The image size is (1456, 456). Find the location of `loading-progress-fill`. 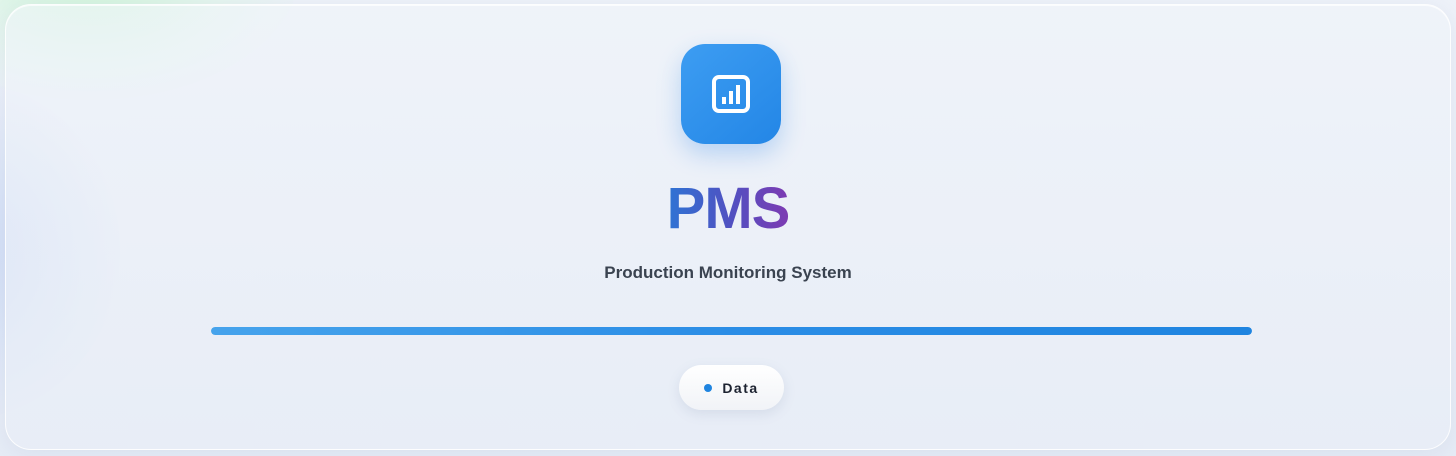

loading-progress-fill is located at coordinates (731, 331).